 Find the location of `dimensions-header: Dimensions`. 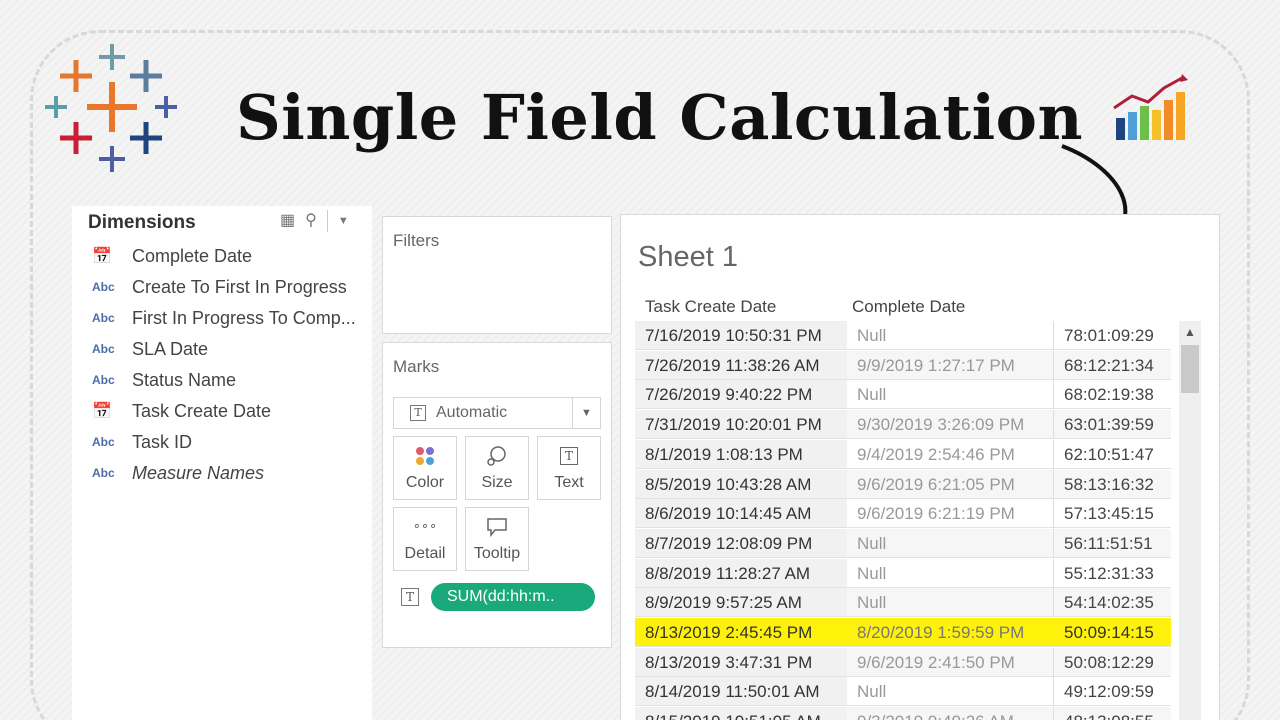

dimensions-header: Dimensions is located at coordinates (142, 222).